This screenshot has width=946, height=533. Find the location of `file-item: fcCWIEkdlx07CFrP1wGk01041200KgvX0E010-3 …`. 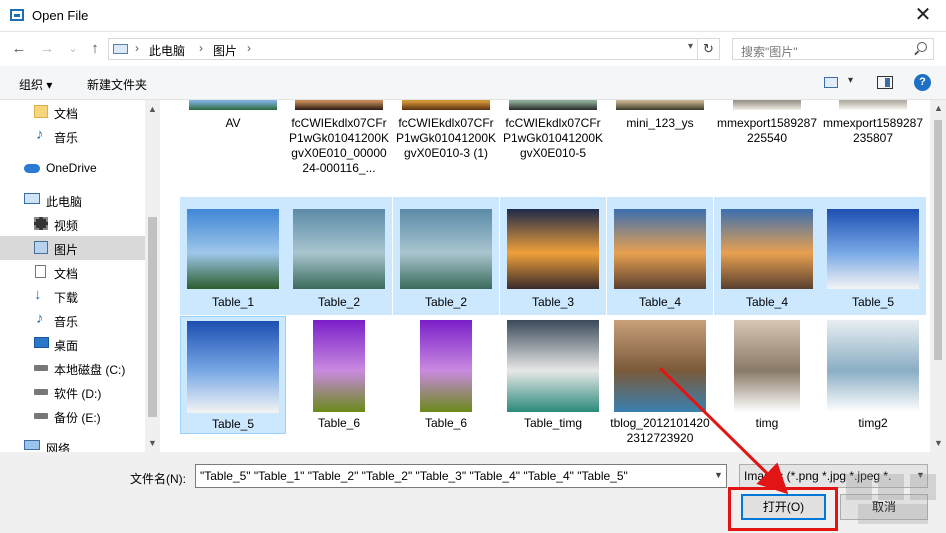

file-item: fcCWIEkdlx07CFrP1wGk01041200KgvX0E010-3 … is located at coordinates (446, 140).